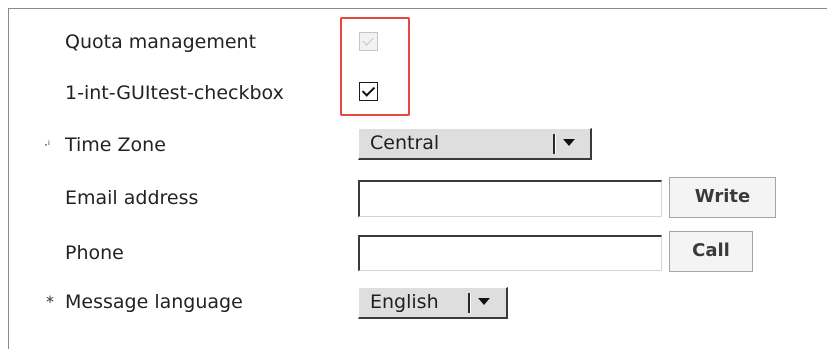  What do you see at coordinates (711, 251) in the screenshot?
I see `call-button: Call` at bounding box center [711, 251].